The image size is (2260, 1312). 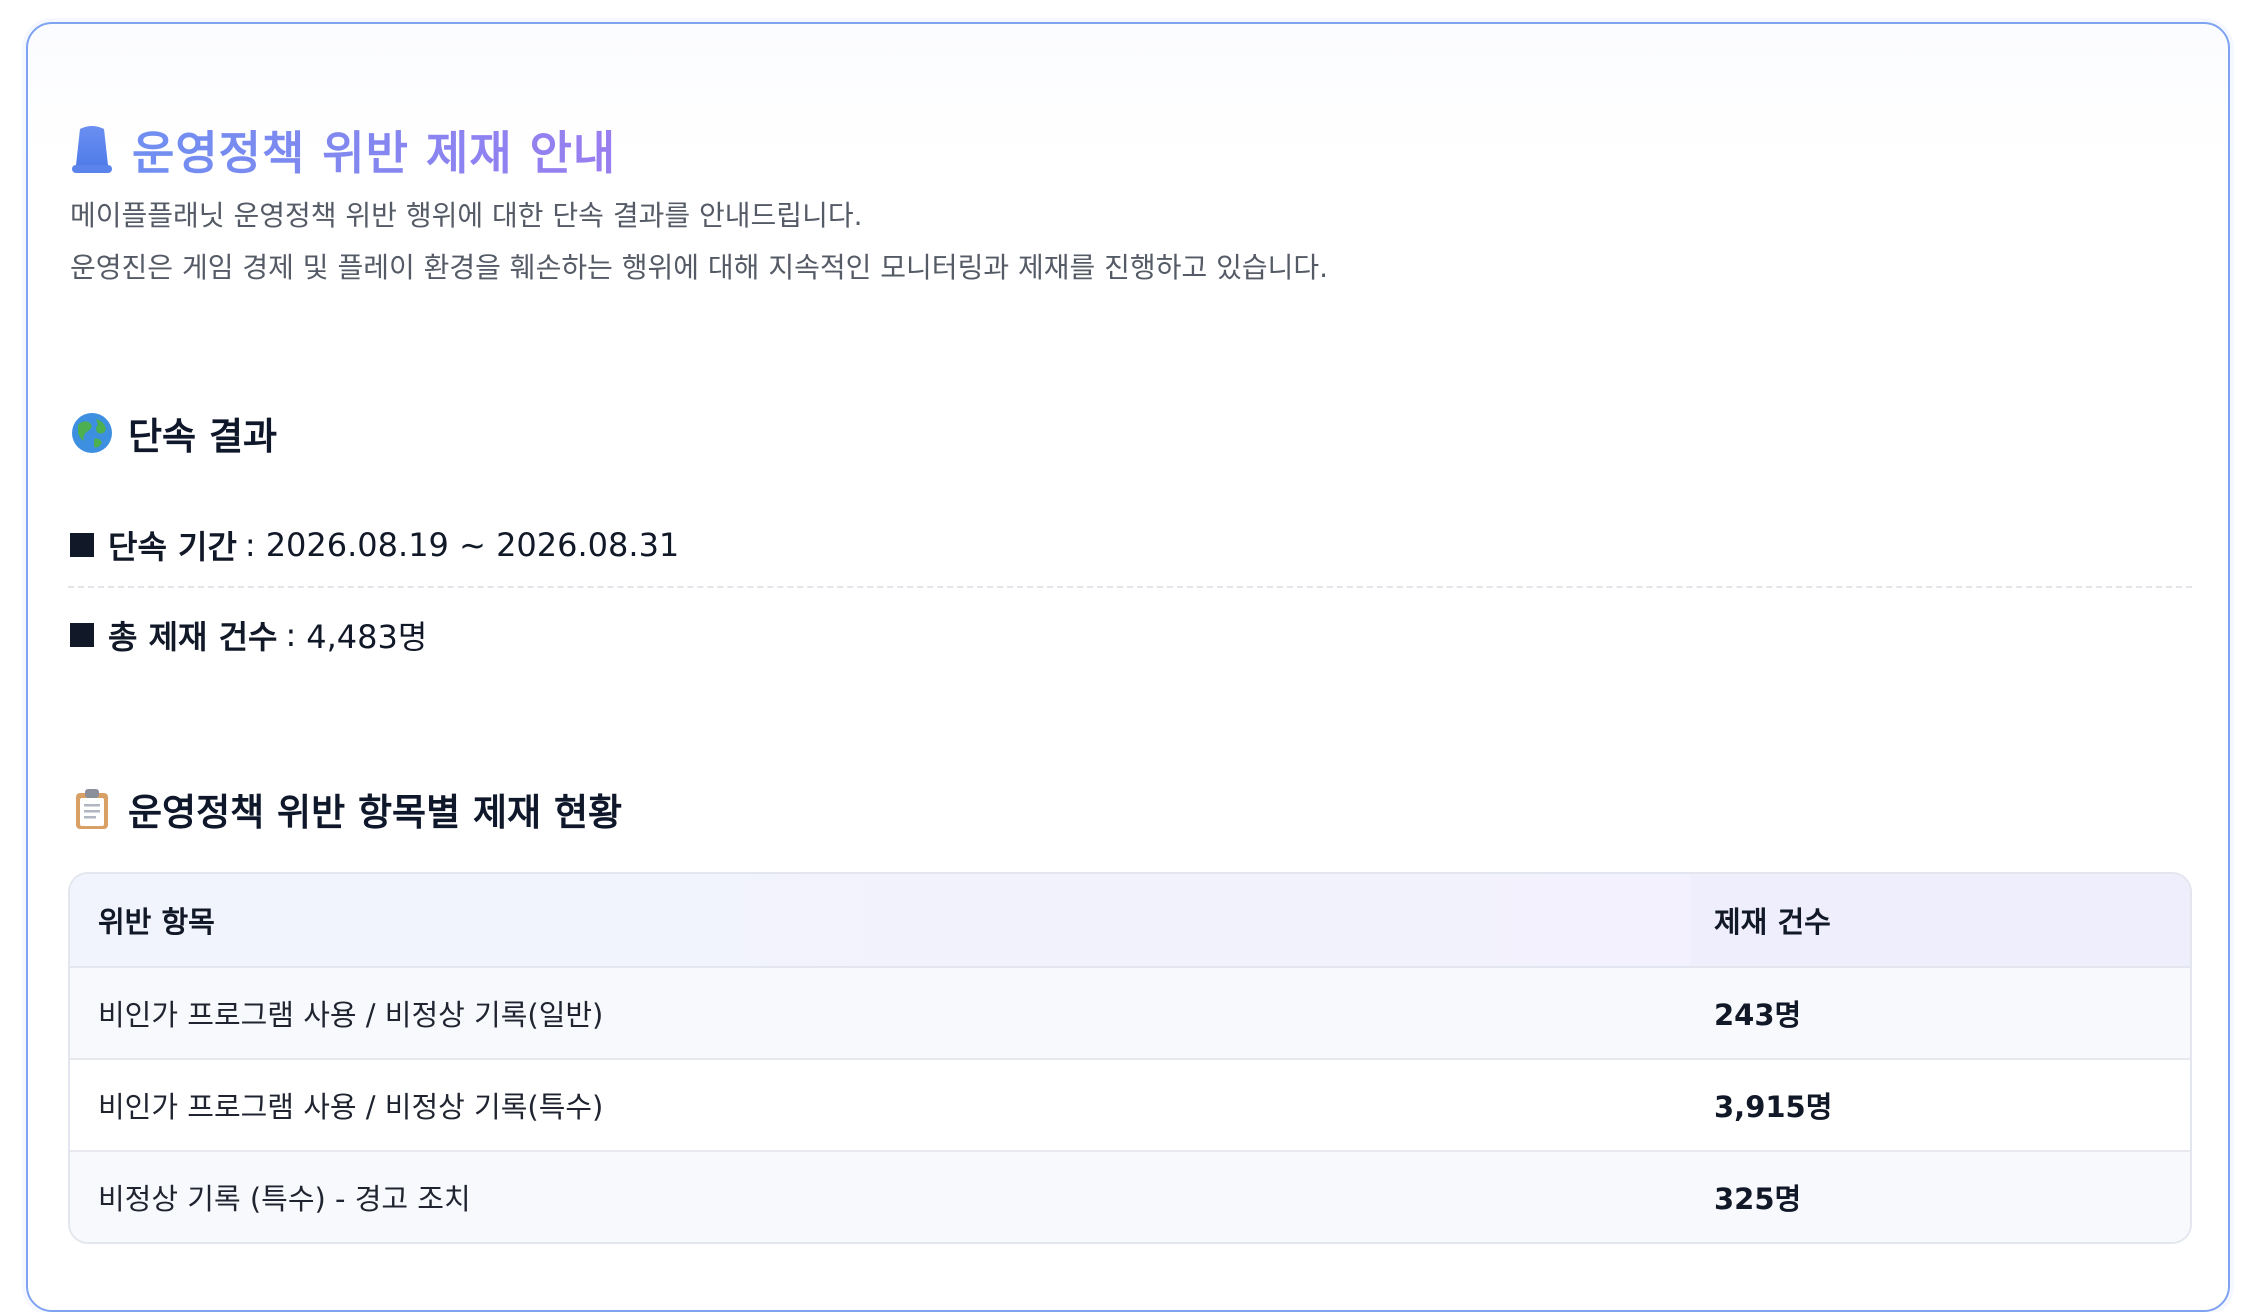 What do you see at coordinates (1940, 1013) in the screenshot?
I see `sanction-count: 243명` at bounding box center [1940, 1013].